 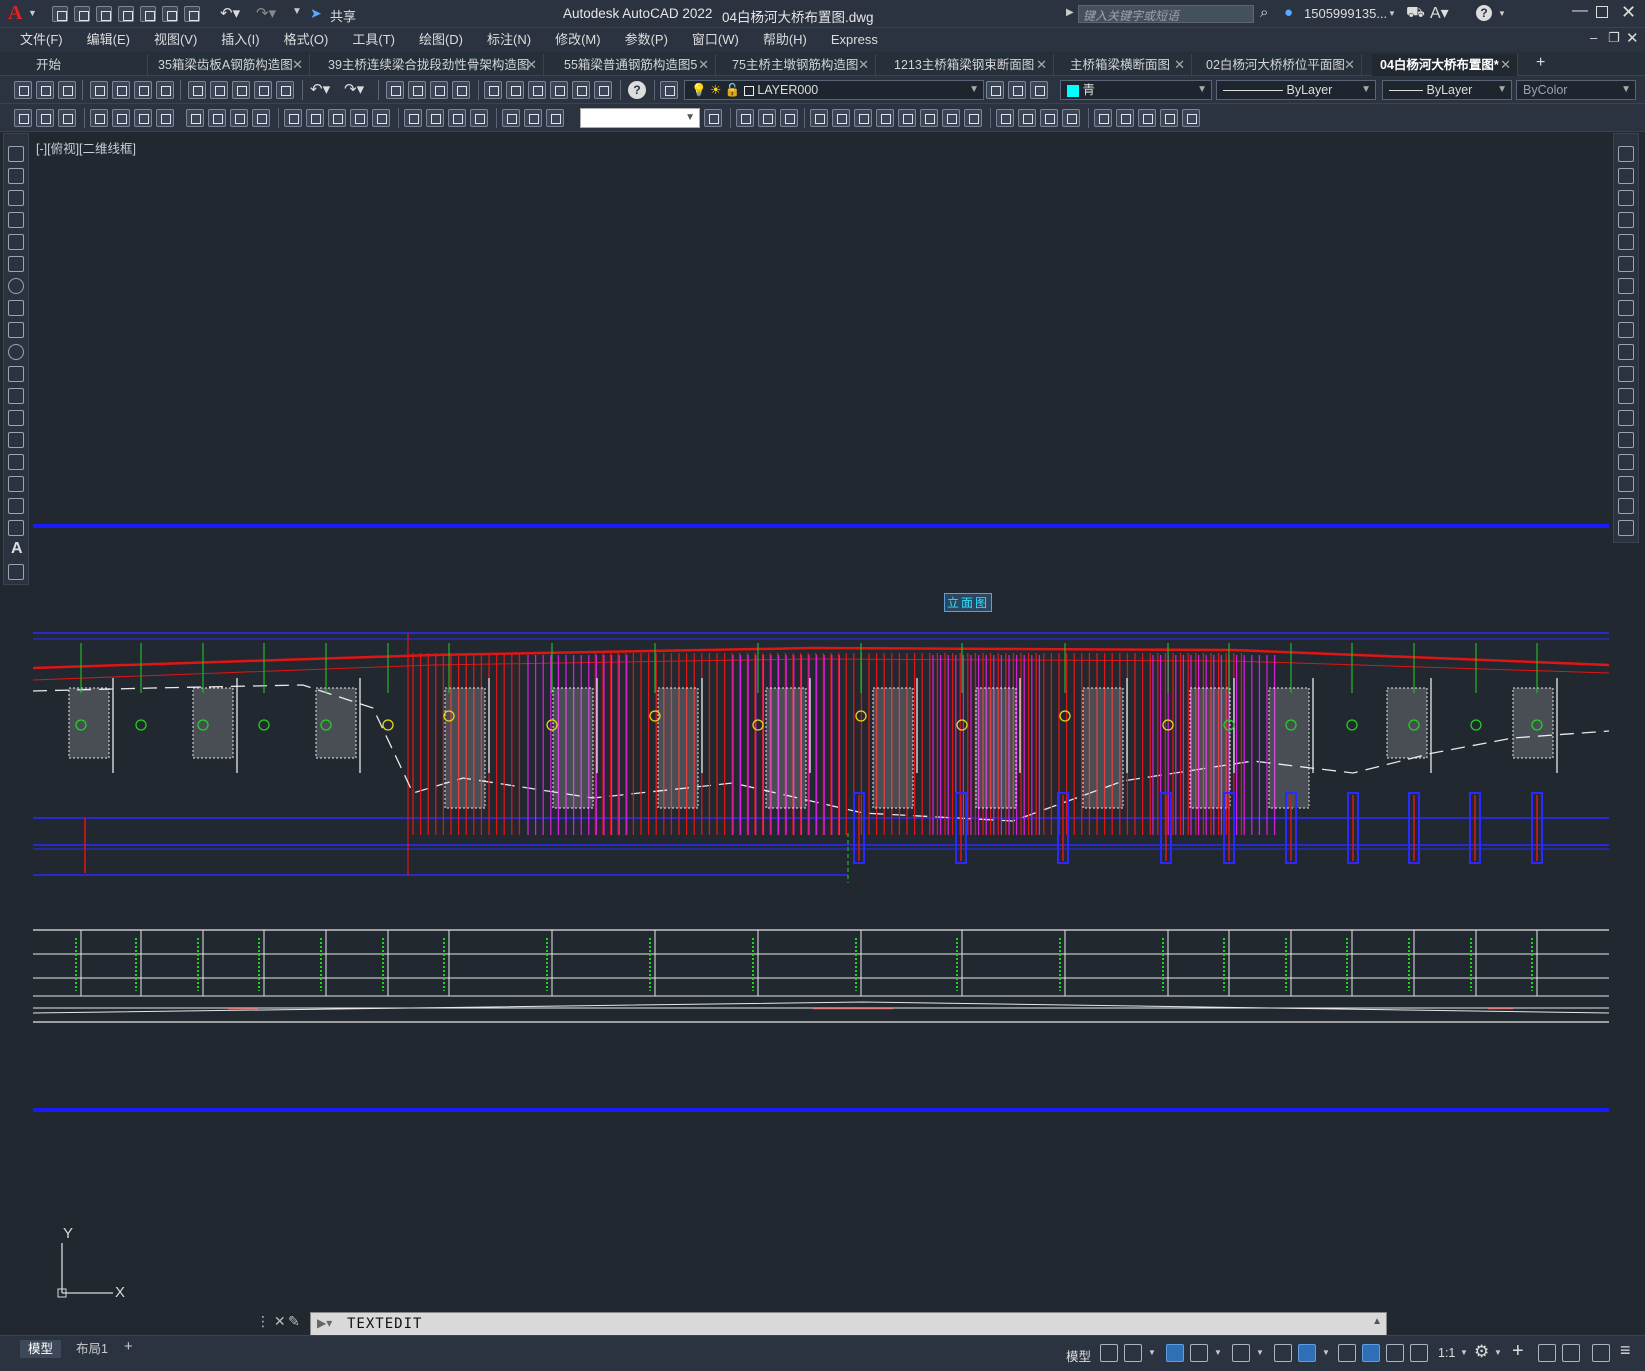 I want to click on fillet-icon, so click(x=1626, y=484).